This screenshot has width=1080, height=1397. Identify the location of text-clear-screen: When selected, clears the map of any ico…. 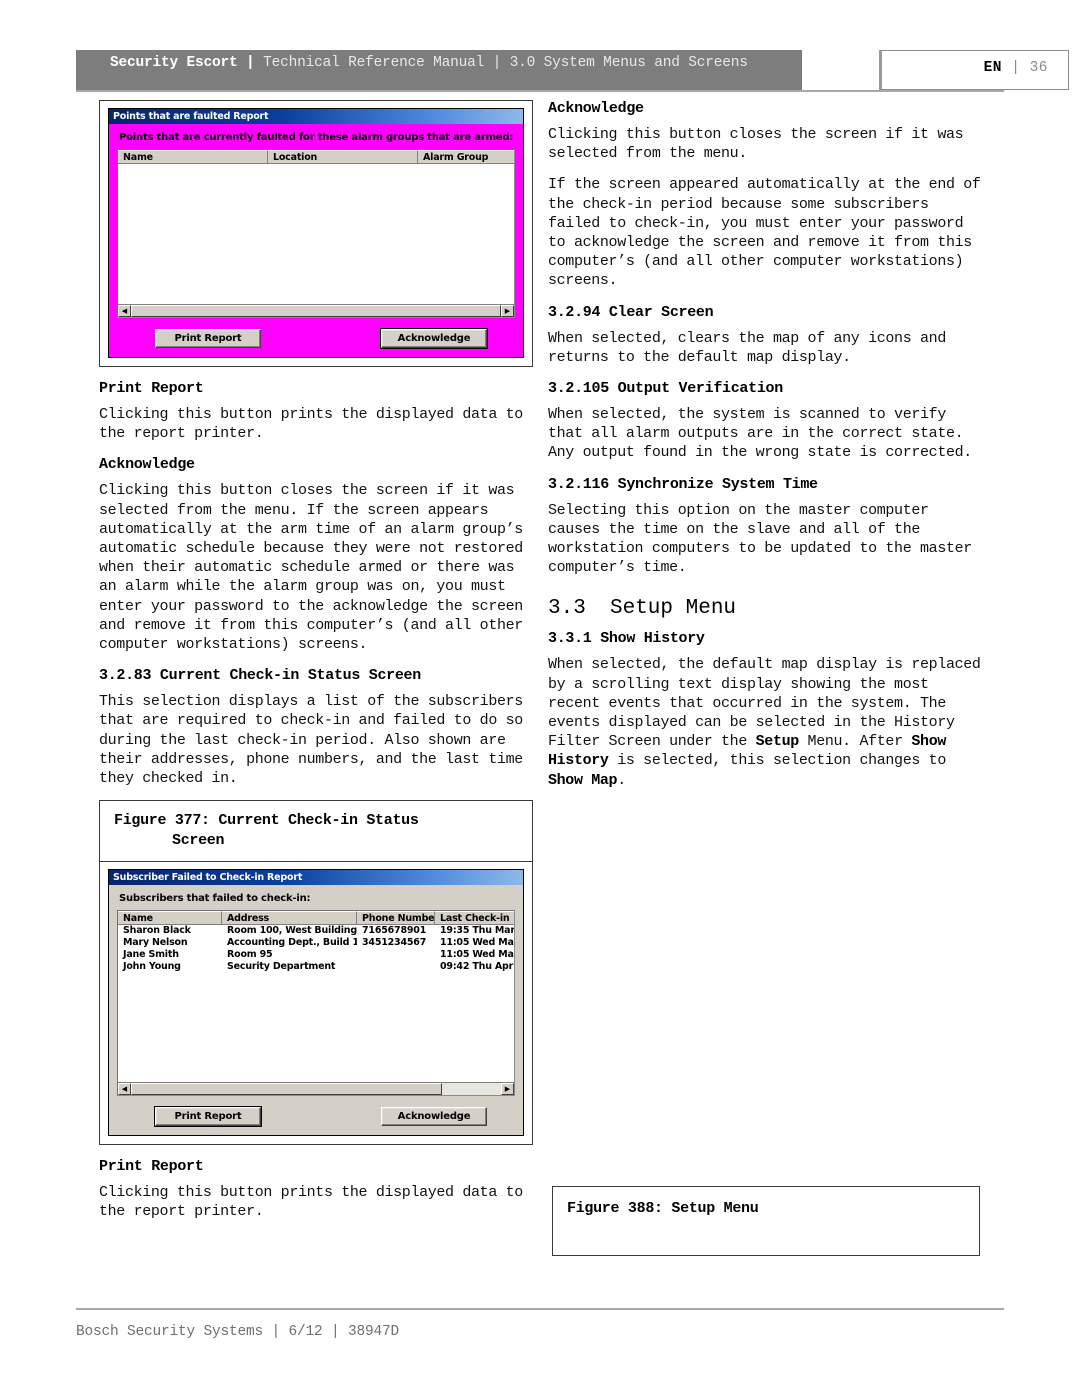
(747, 347).